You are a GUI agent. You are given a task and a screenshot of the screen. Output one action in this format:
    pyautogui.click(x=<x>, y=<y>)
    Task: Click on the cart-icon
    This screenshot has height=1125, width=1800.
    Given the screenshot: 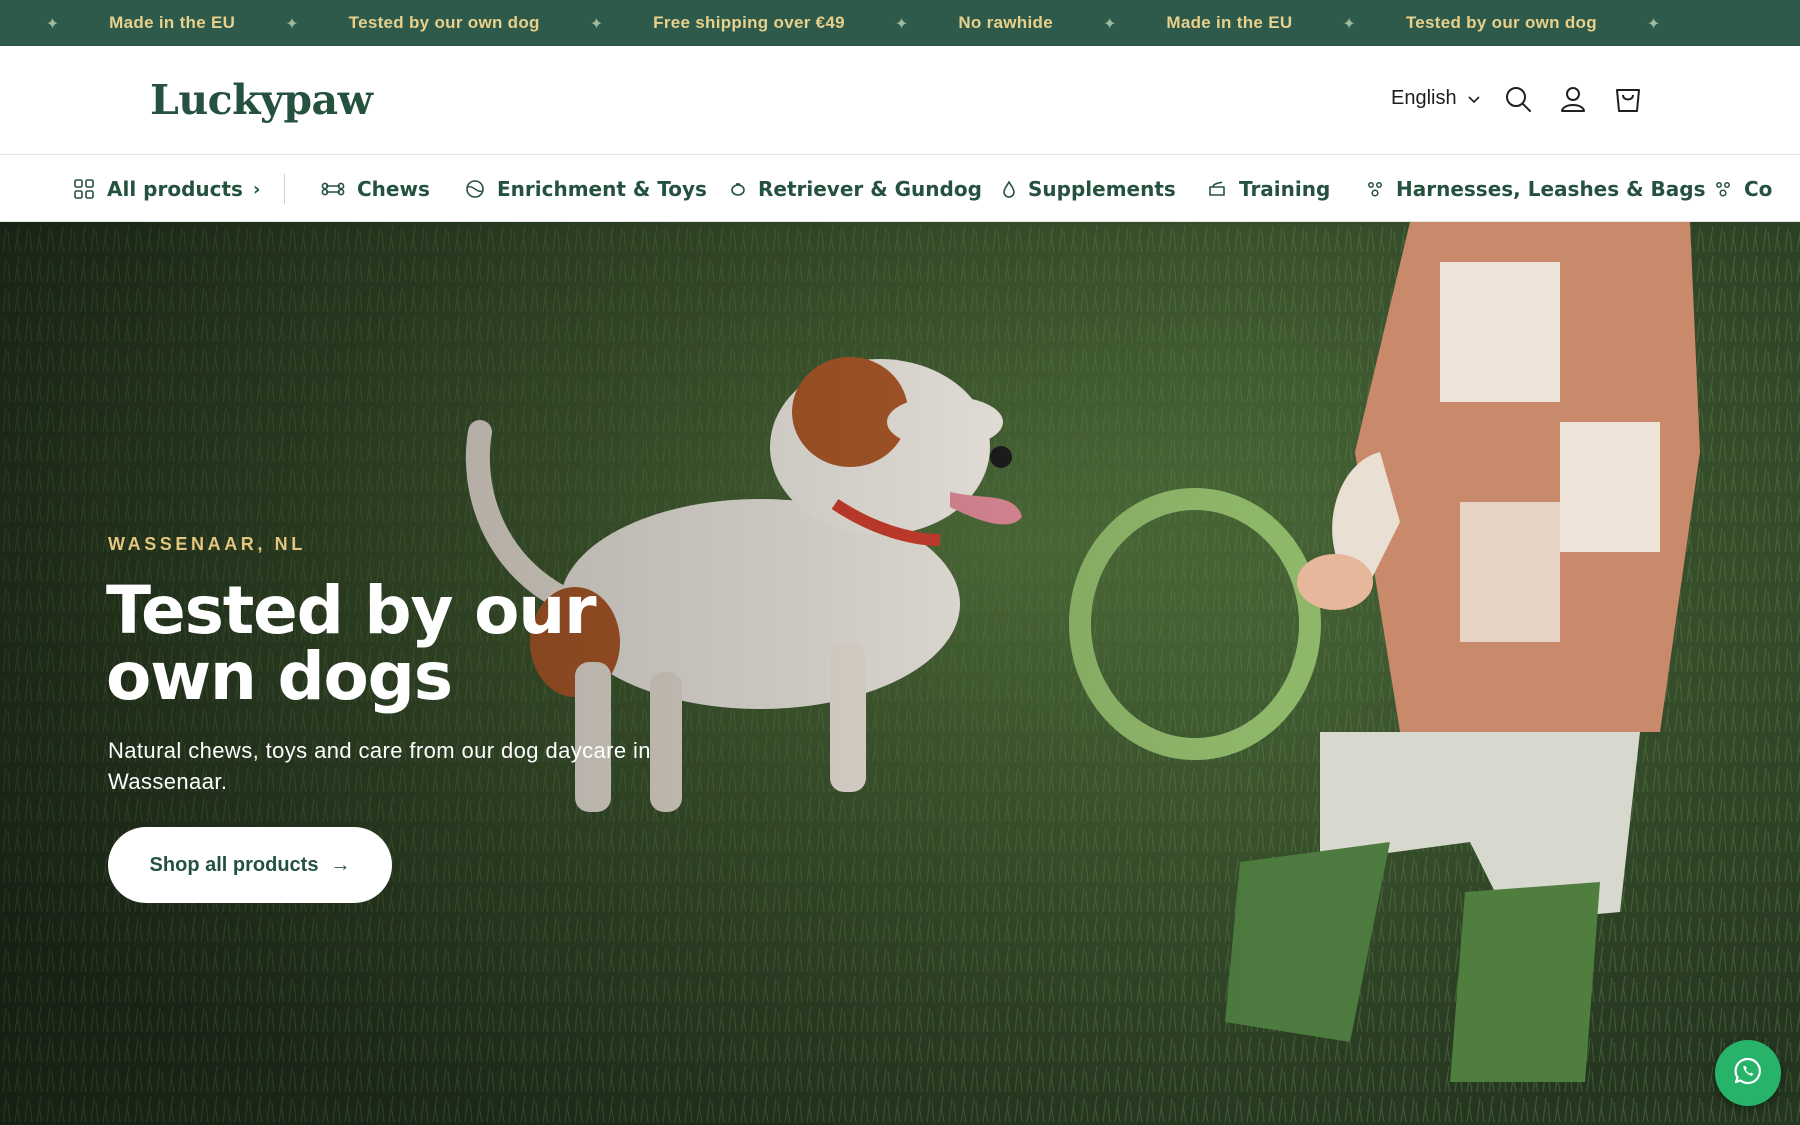 What is the action you would take?
    pyautogui.click(x=1628, y=99)
    